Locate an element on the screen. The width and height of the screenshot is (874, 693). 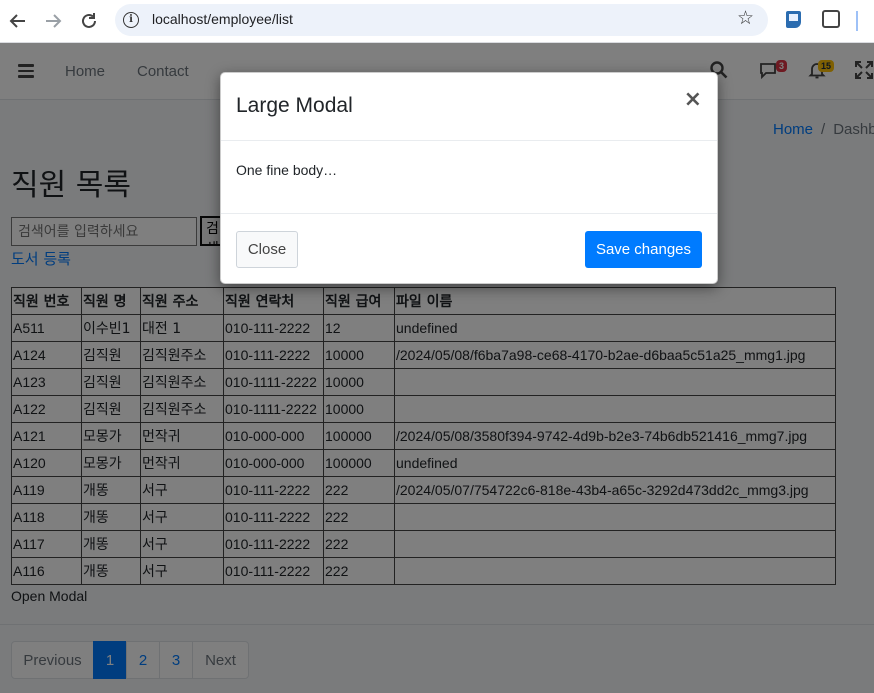
extension-icon is located at coordinates (793, 19).